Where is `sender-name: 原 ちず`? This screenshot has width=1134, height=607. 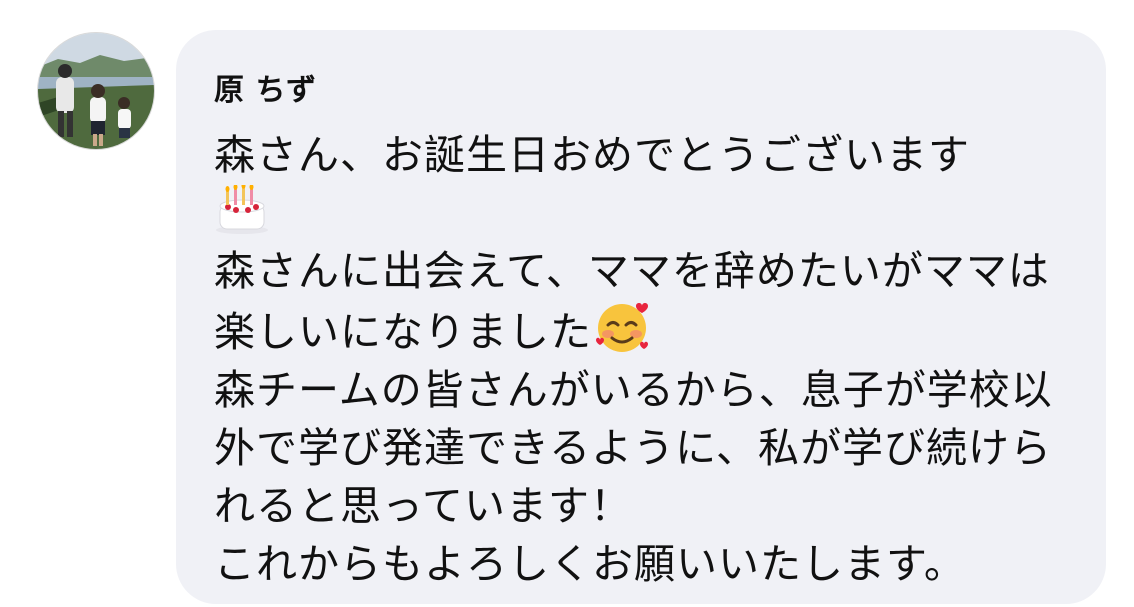 sender-name: 原 ちず is located at coordinates (265, 90).